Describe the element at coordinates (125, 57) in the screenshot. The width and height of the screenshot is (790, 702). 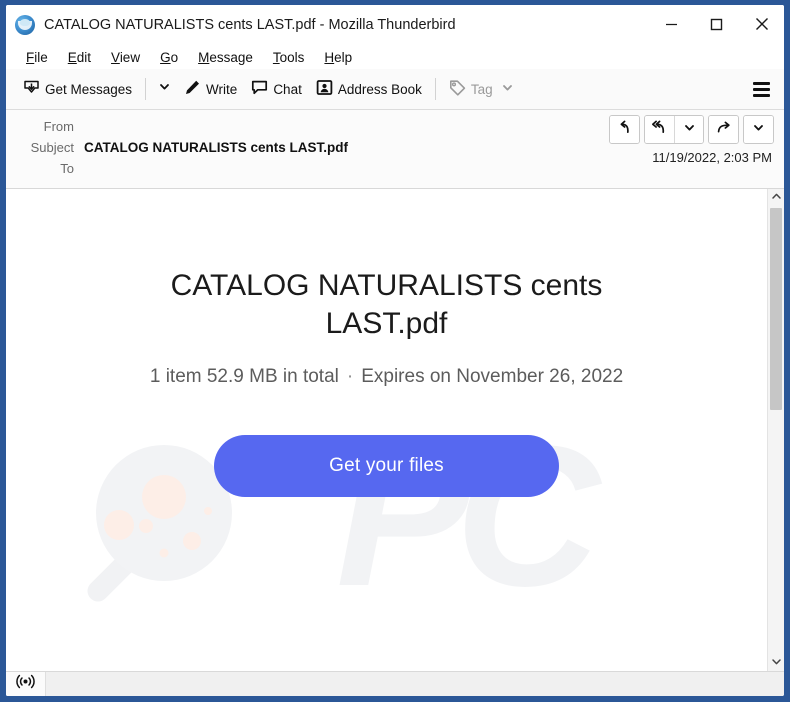
I see `menu-item-view: View` at that location.